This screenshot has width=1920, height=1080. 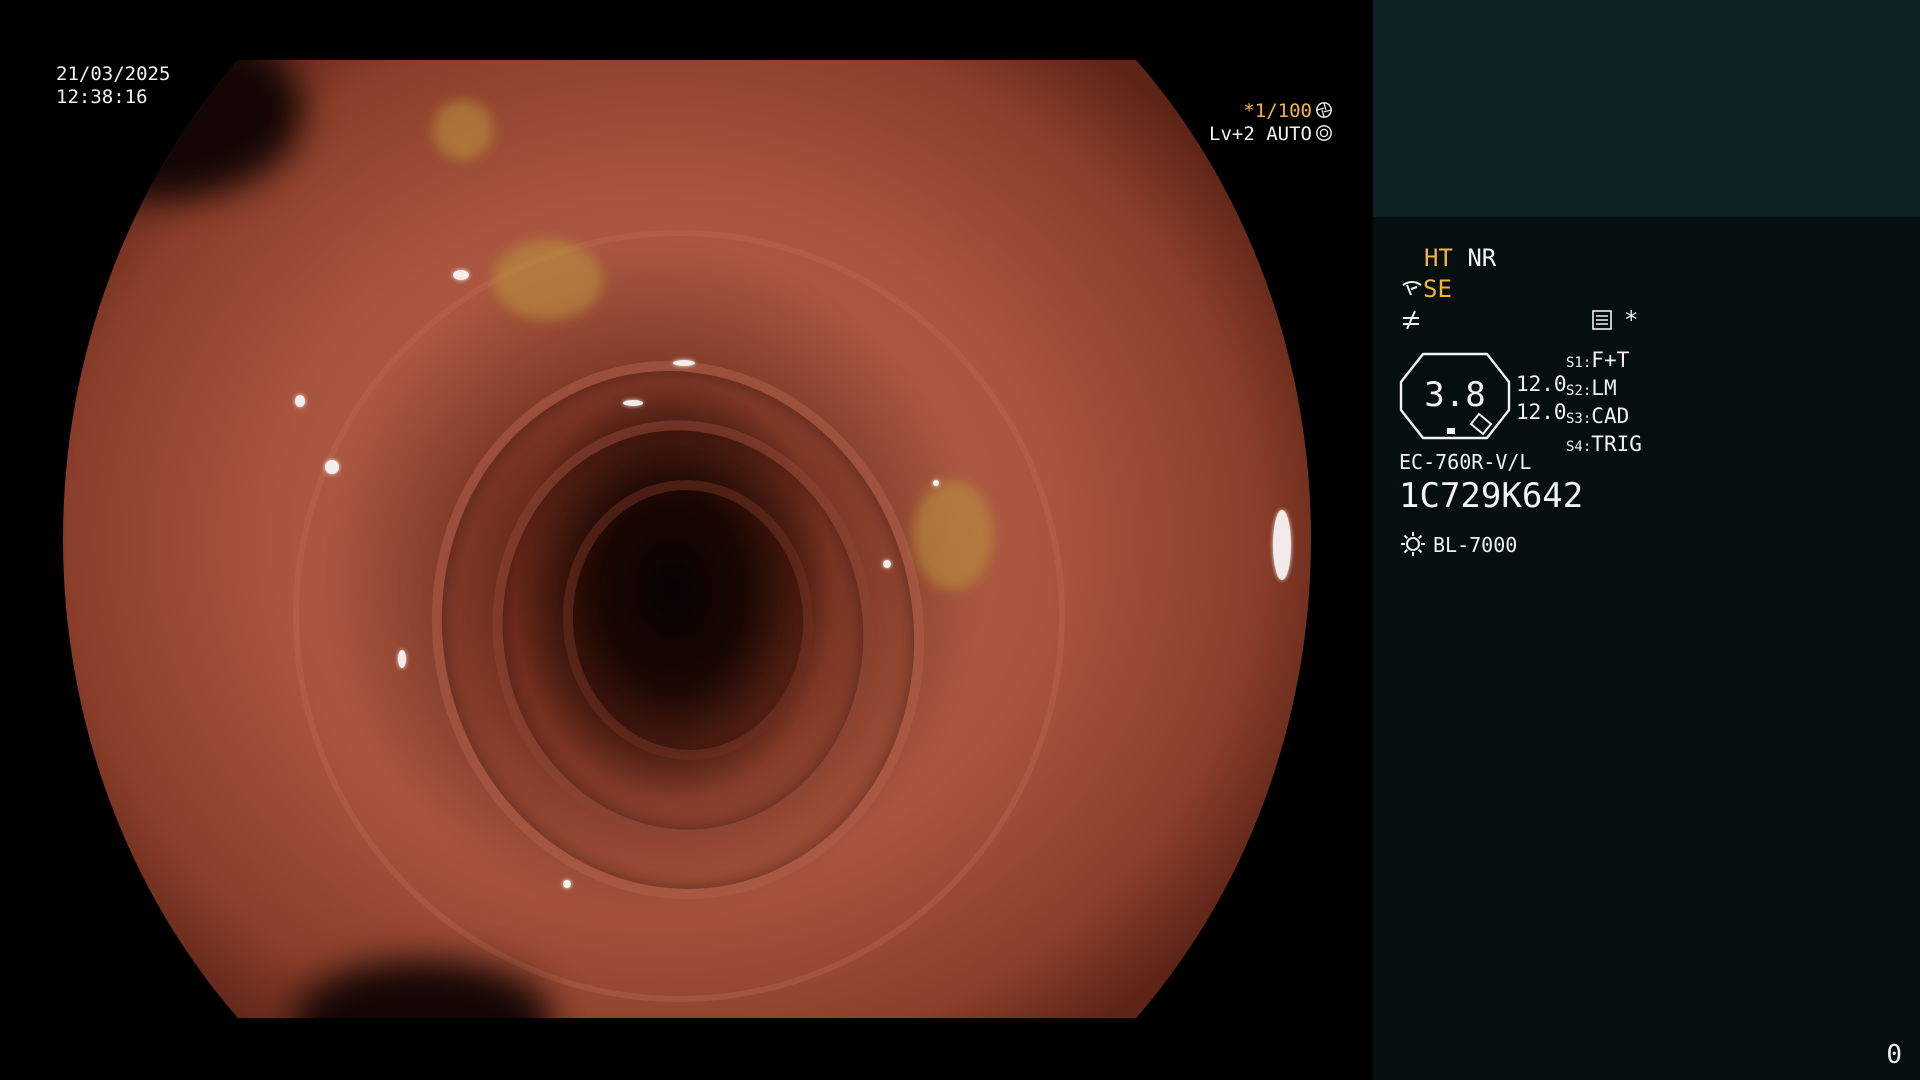 What do you see at coordinates (1894, 1055) in the screenshot?
I see `image-counter: 0` at bounding box center [1894, 1055].